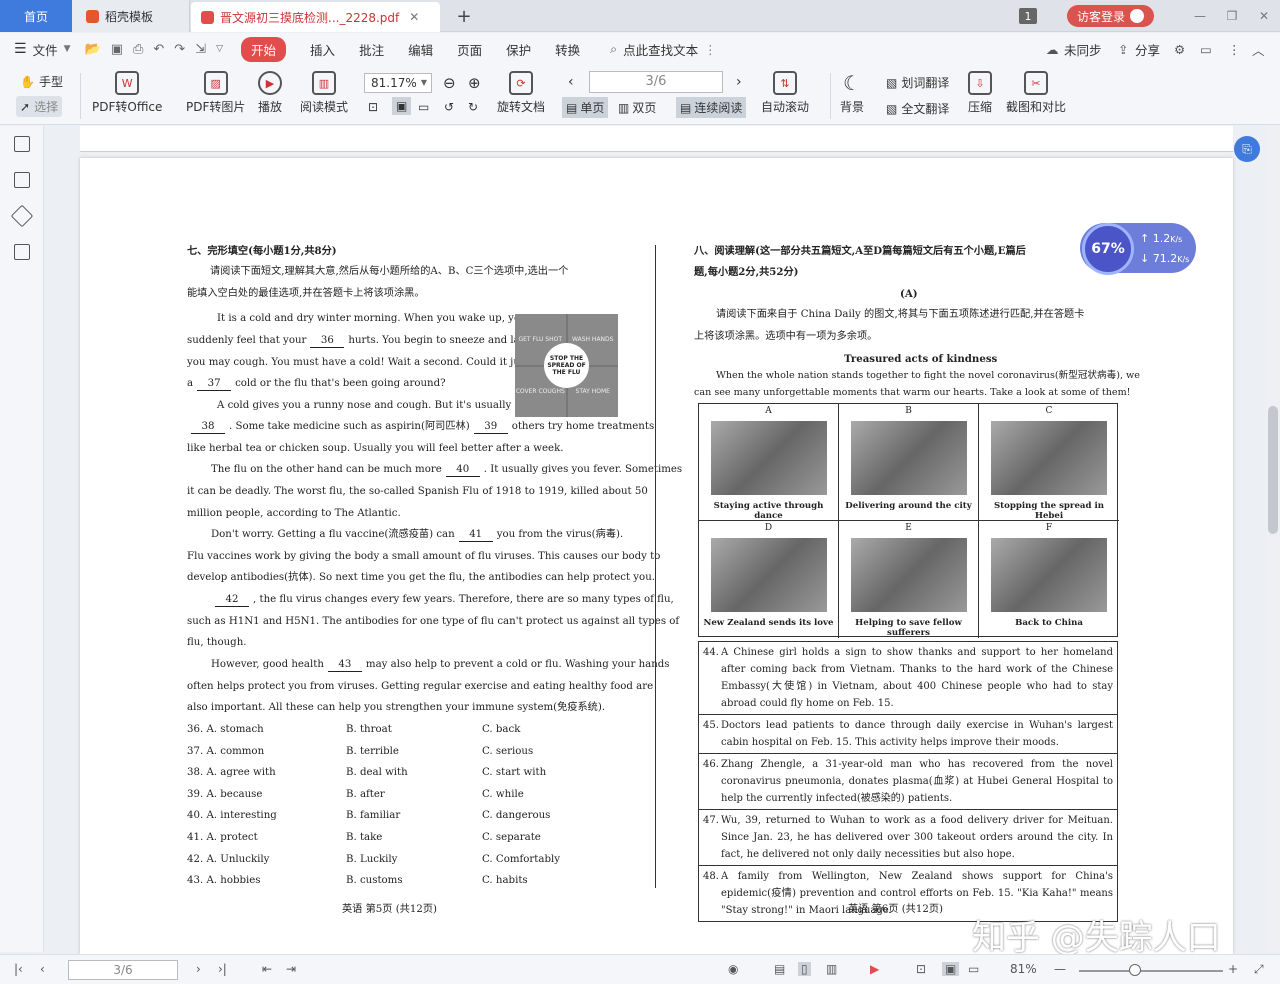 Image resolution: width=1280 pixels, height=984 pixels. What do you see at coordinates (42, 969) in the screenshot?
I see `prev-page-status-icon: ‹` at bounding box center [42, 969].